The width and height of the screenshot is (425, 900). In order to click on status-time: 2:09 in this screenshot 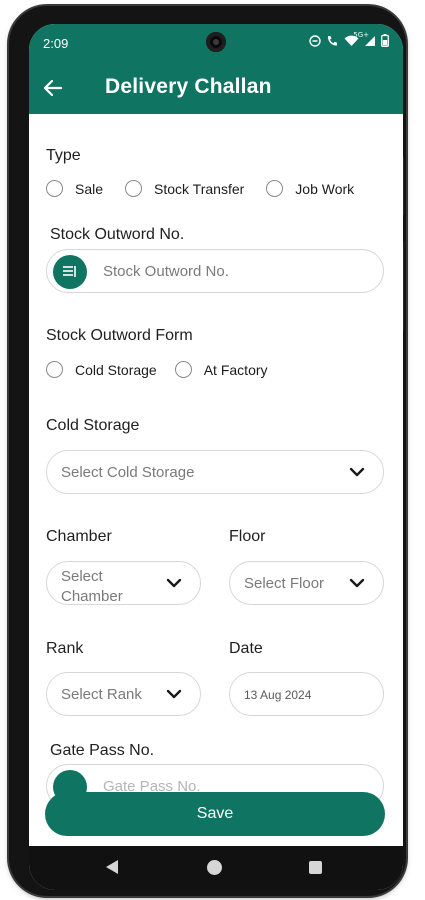, I will do `click(56, 43)`.